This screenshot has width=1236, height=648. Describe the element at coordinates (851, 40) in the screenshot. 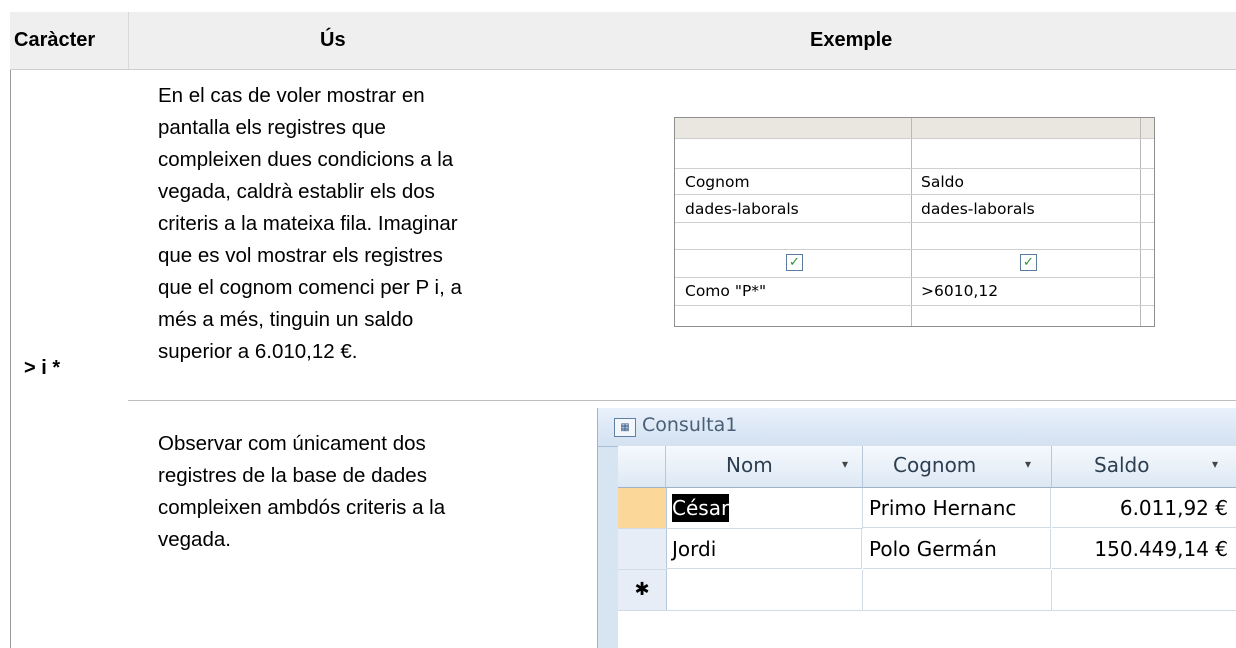

I see `header-exemple: Exemple` at that location.